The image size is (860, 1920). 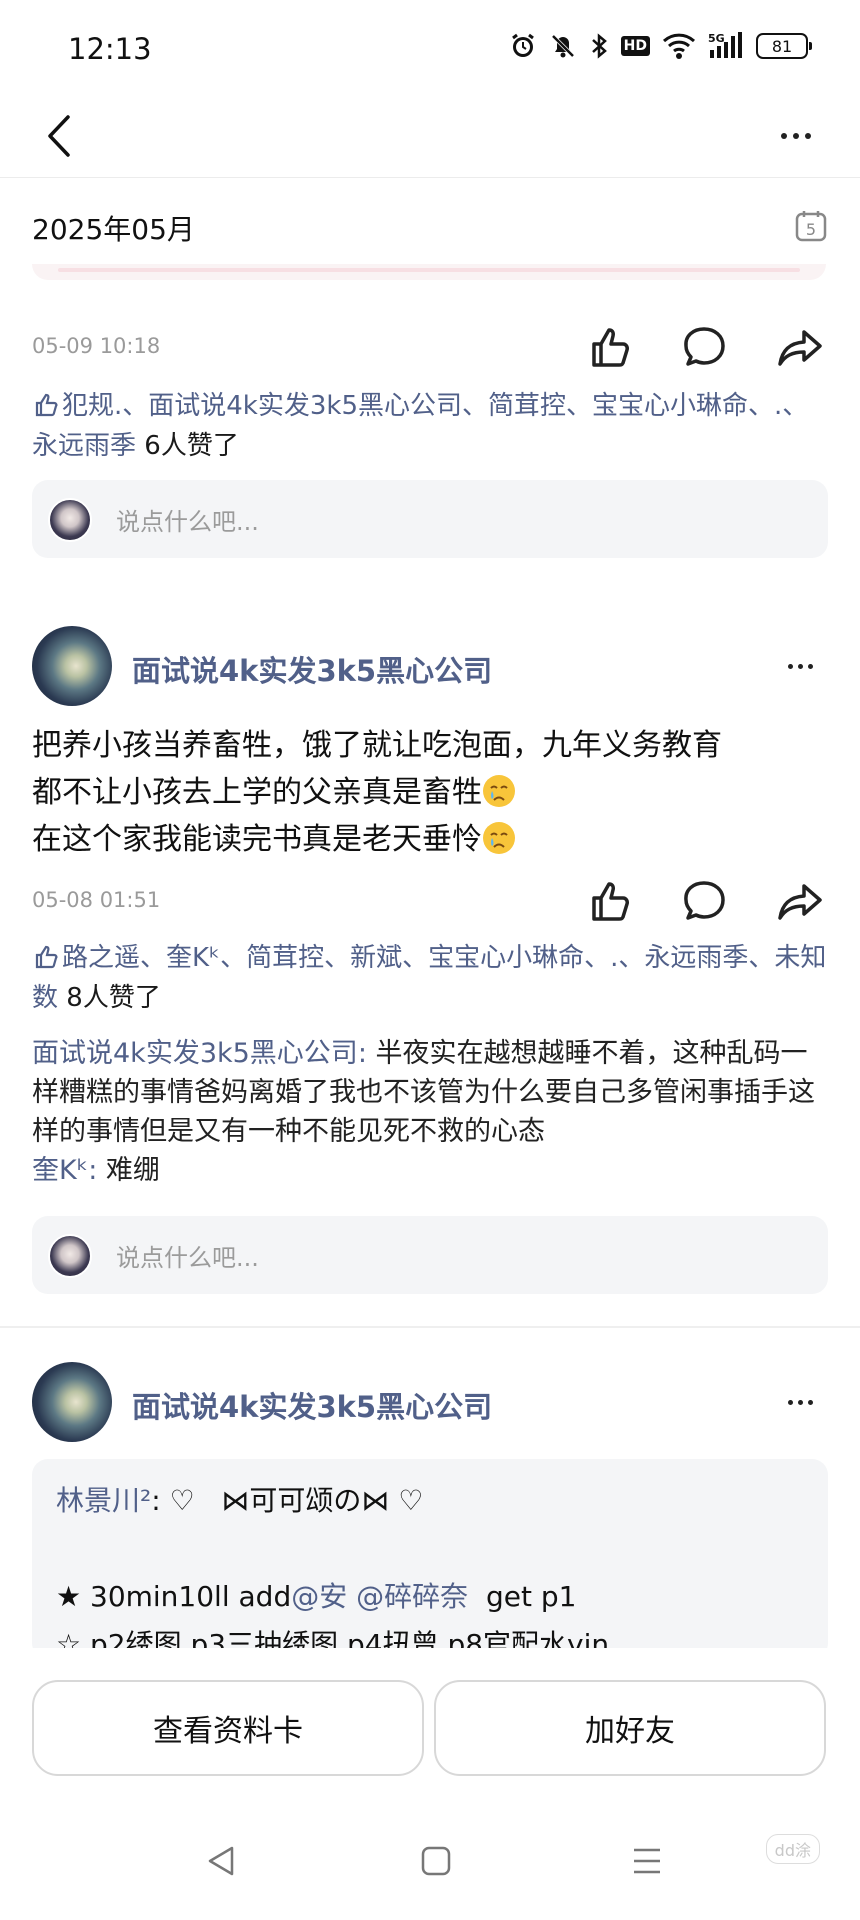 What do you see at coordinates (109, 998) in the screenshot?
I see `like-count: 8人赞了` at bounding box center [109, 998].